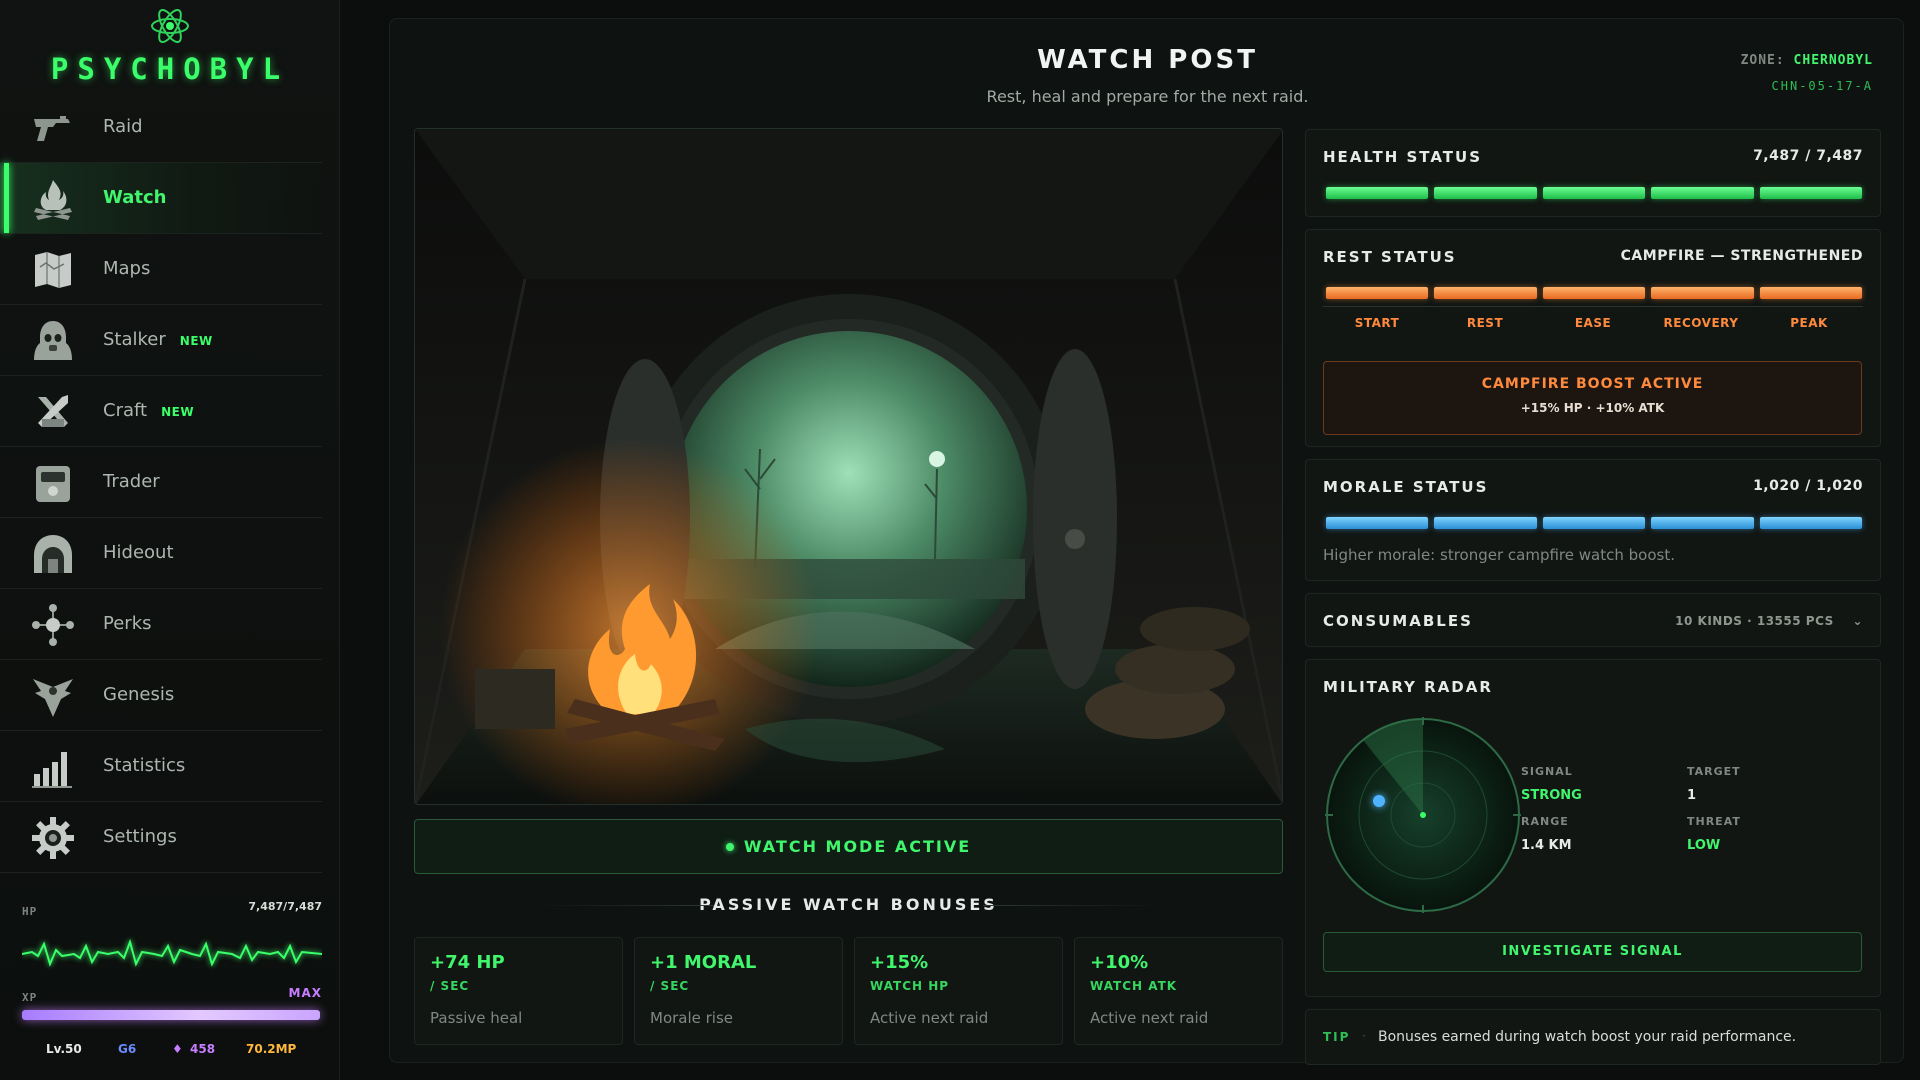 The width and height of the screenshot is (1920, 1080). I want to click on bonus-card-watch-hp: +15% WATCH HP Active next raid, so click(958, 991).